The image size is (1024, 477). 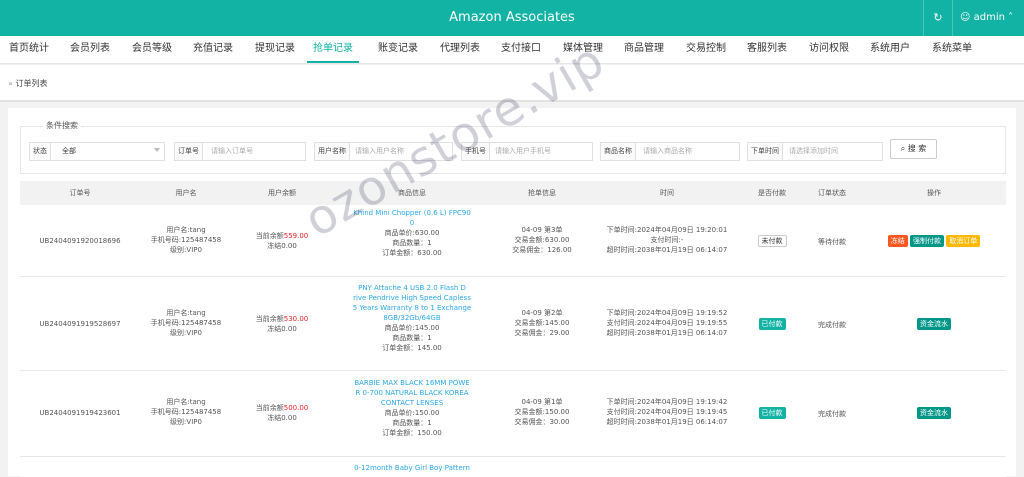 I want to click on col-order-no: 订单号, so click(x=80, y=193).